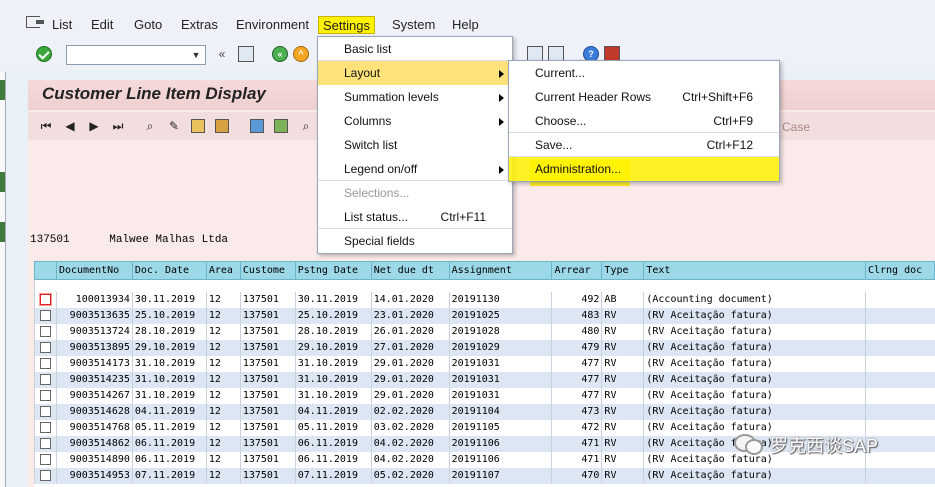  I want to click on column-header, so click(45, 270).